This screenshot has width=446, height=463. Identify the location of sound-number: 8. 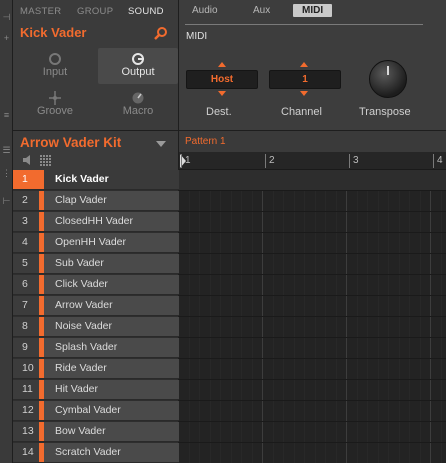
(26, 326).